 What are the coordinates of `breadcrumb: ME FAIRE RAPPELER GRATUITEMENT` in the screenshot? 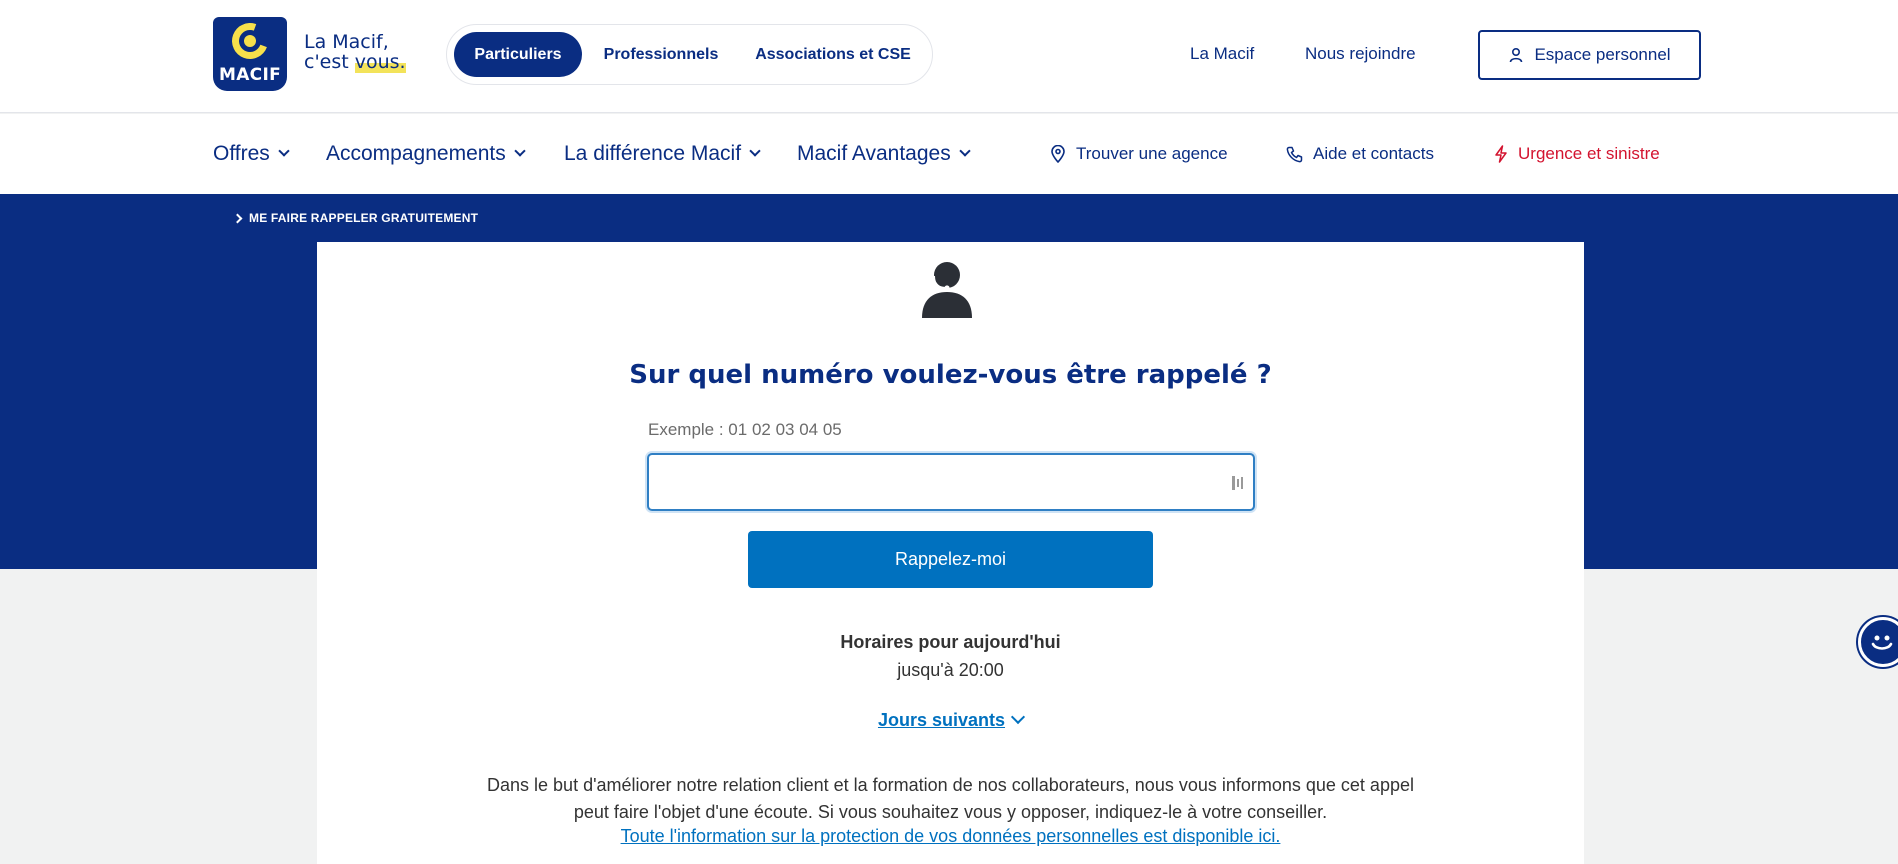 It's located at (355, 218).